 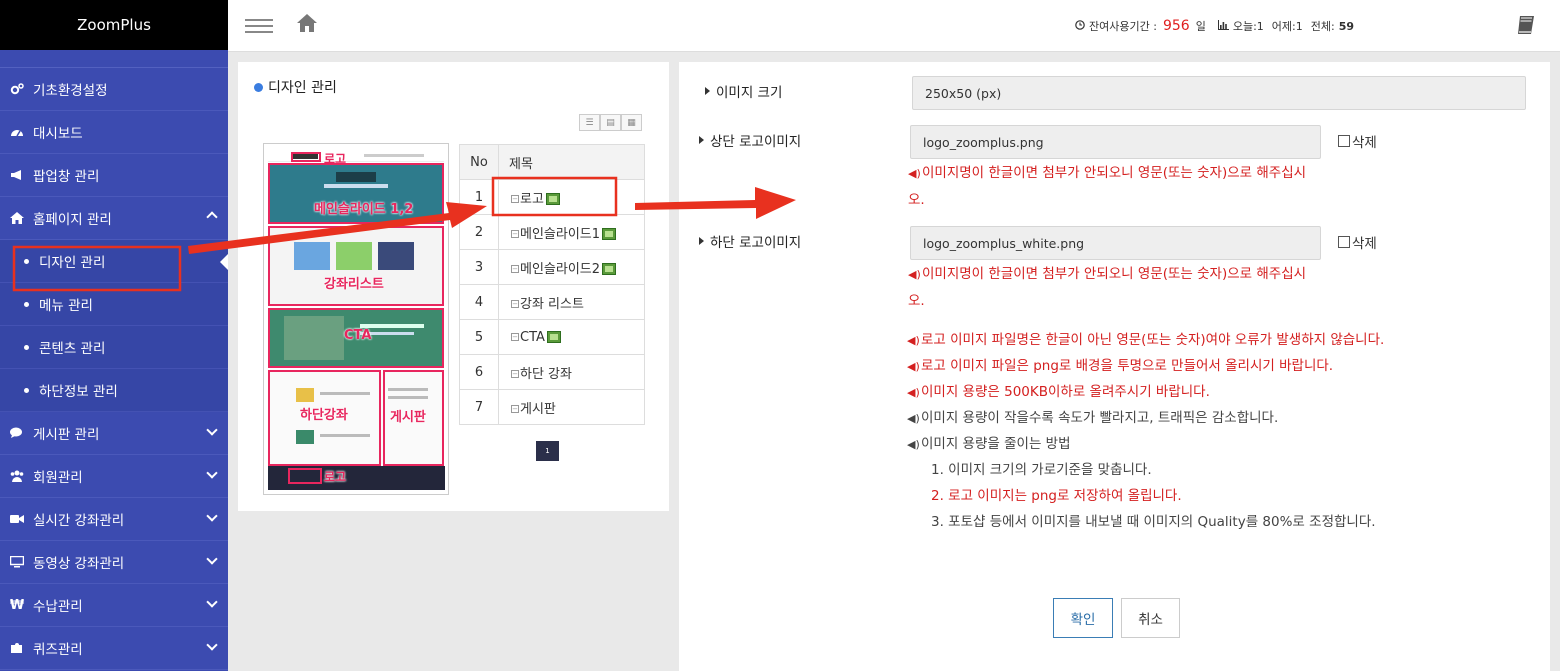 I want to click on sidebar-item-members: 회원관리, so click(x=114, y=476).